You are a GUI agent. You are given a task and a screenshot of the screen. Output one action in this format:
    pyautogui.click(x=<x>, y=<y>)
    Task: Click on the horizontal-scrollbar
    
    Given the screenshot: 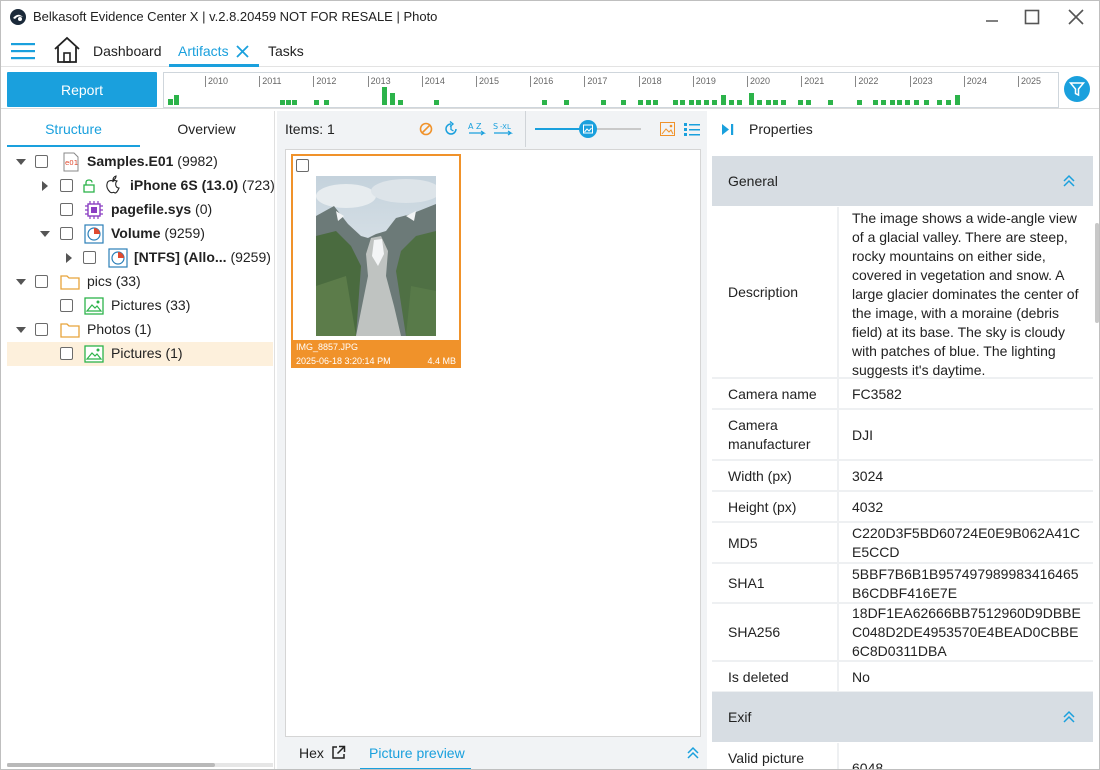 What is the action you would take?
    pyautogui.click(x=140, y=765)
    